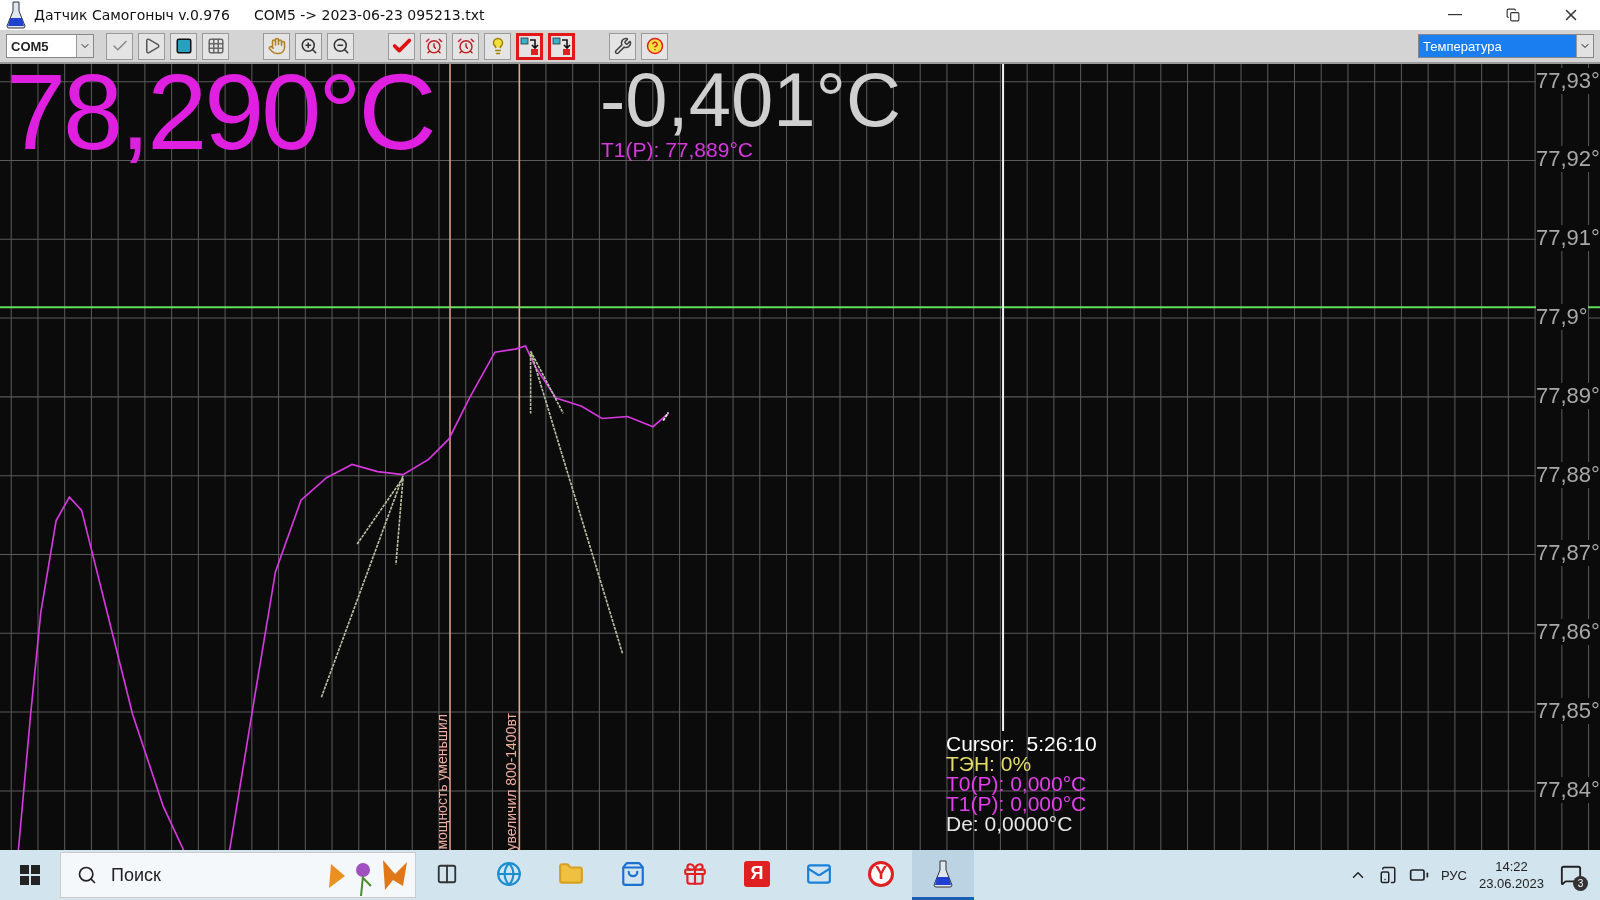 The width and height of the screenshot is (1600, 900). What do you see at coordinates (1568, 395) in the screenshot?
I see `axis-label: 77,89°` at bounding box center [1568, 395].